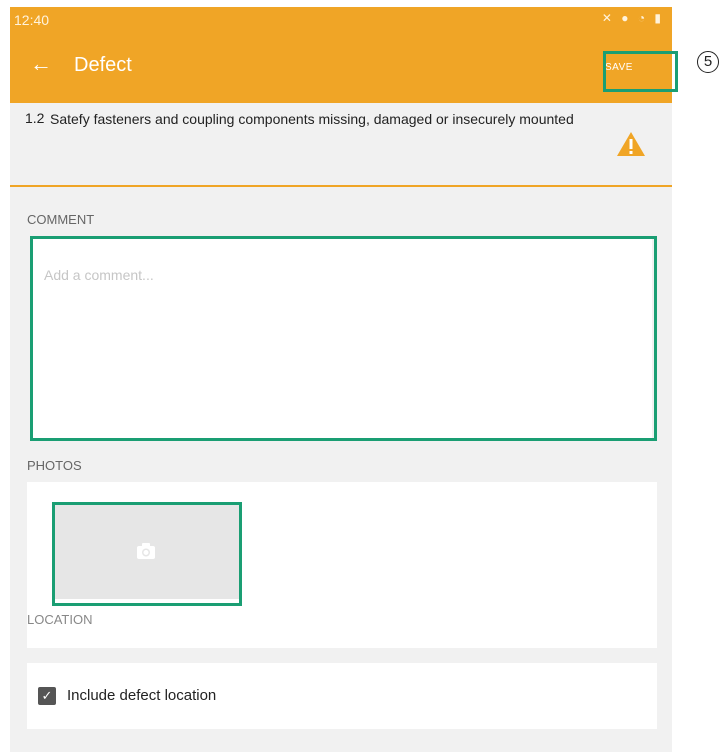 Image resolution: width=725 pixels, height=752 pixels. Describe the element at coordinates (342, 696) in the screenshot. I see `location-card: ✓ Include defect location` at that location.